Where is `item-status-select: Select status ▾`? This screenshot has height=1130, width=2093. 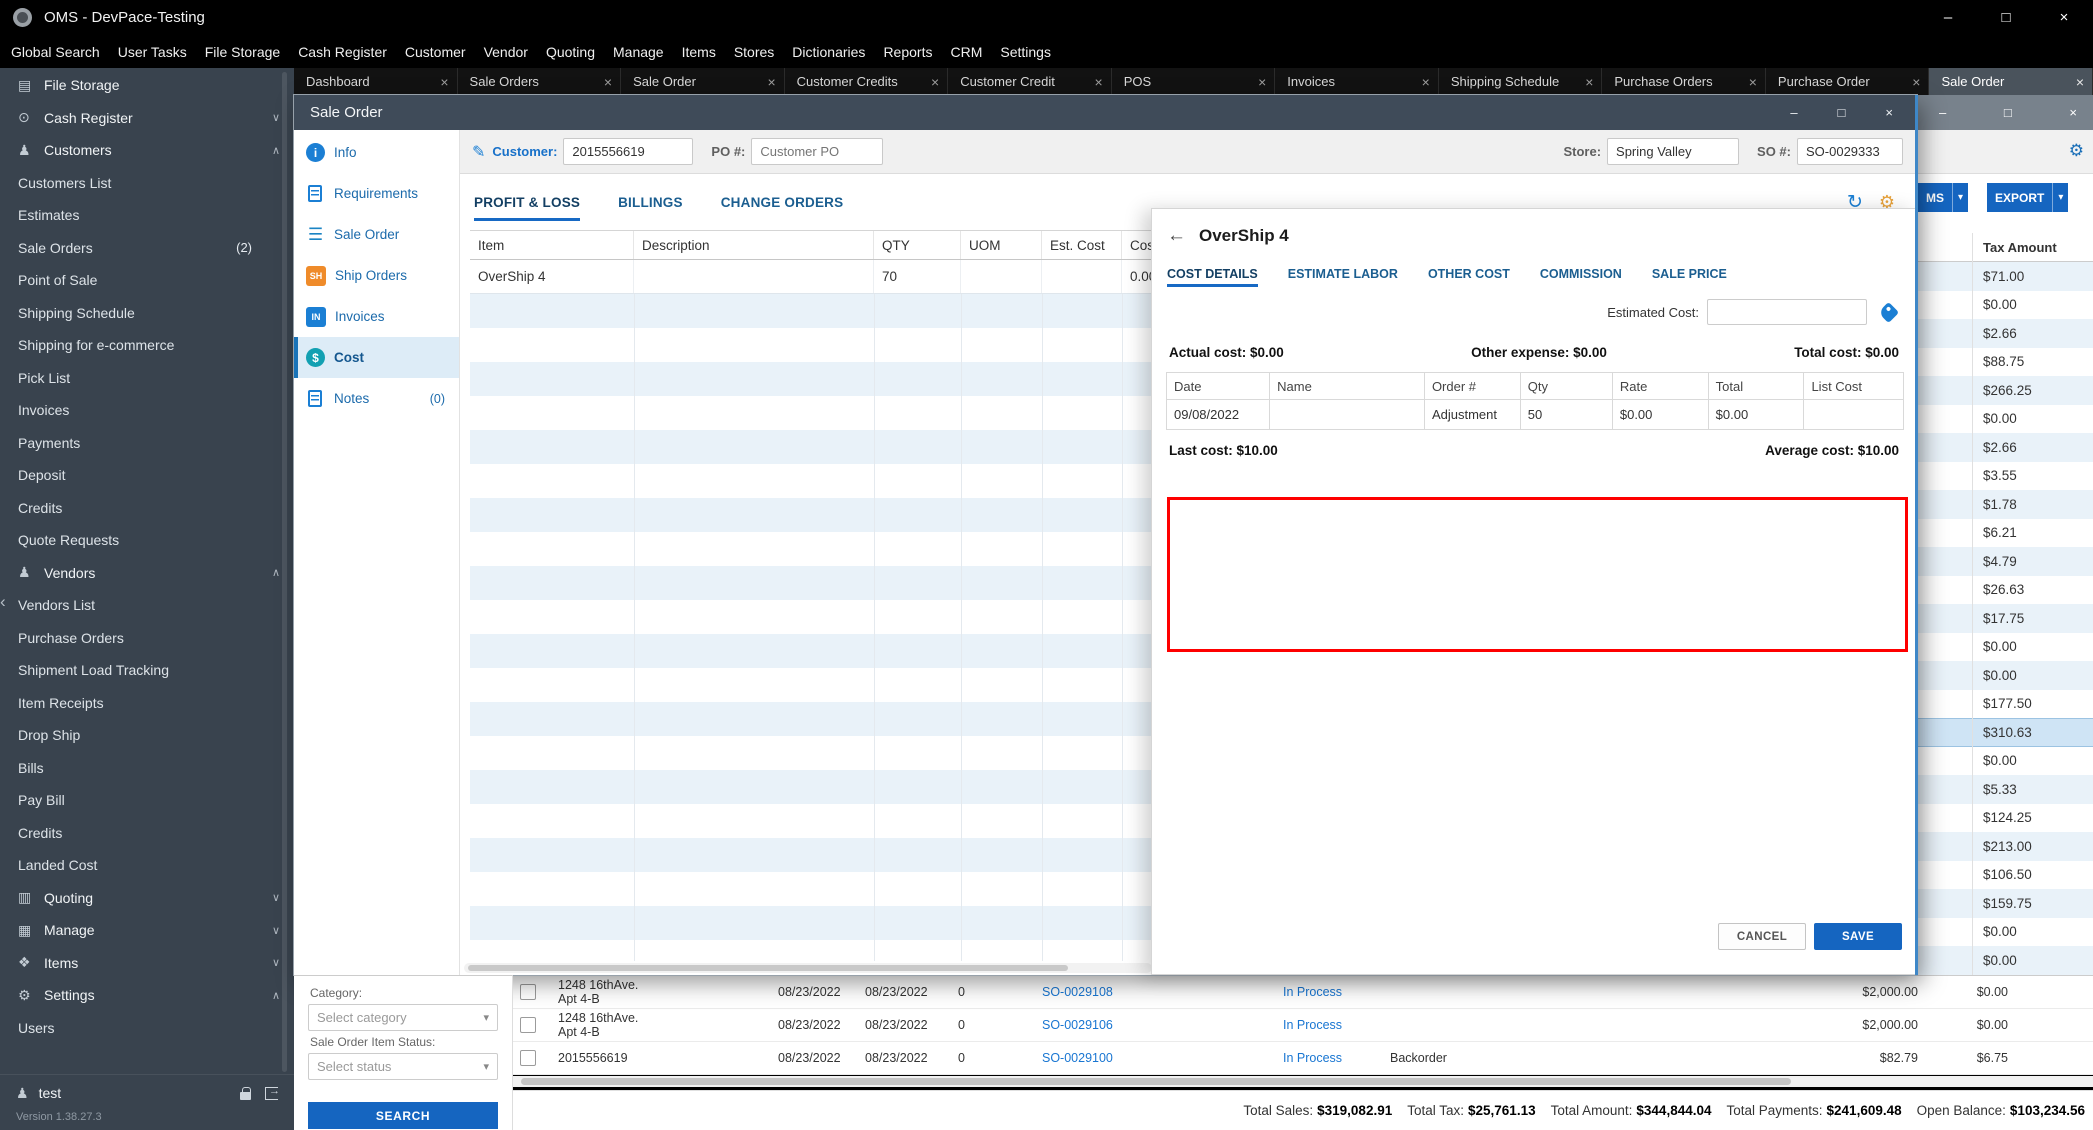
item-status-select: Select status ▾ is located at coordinates (403, 1066).